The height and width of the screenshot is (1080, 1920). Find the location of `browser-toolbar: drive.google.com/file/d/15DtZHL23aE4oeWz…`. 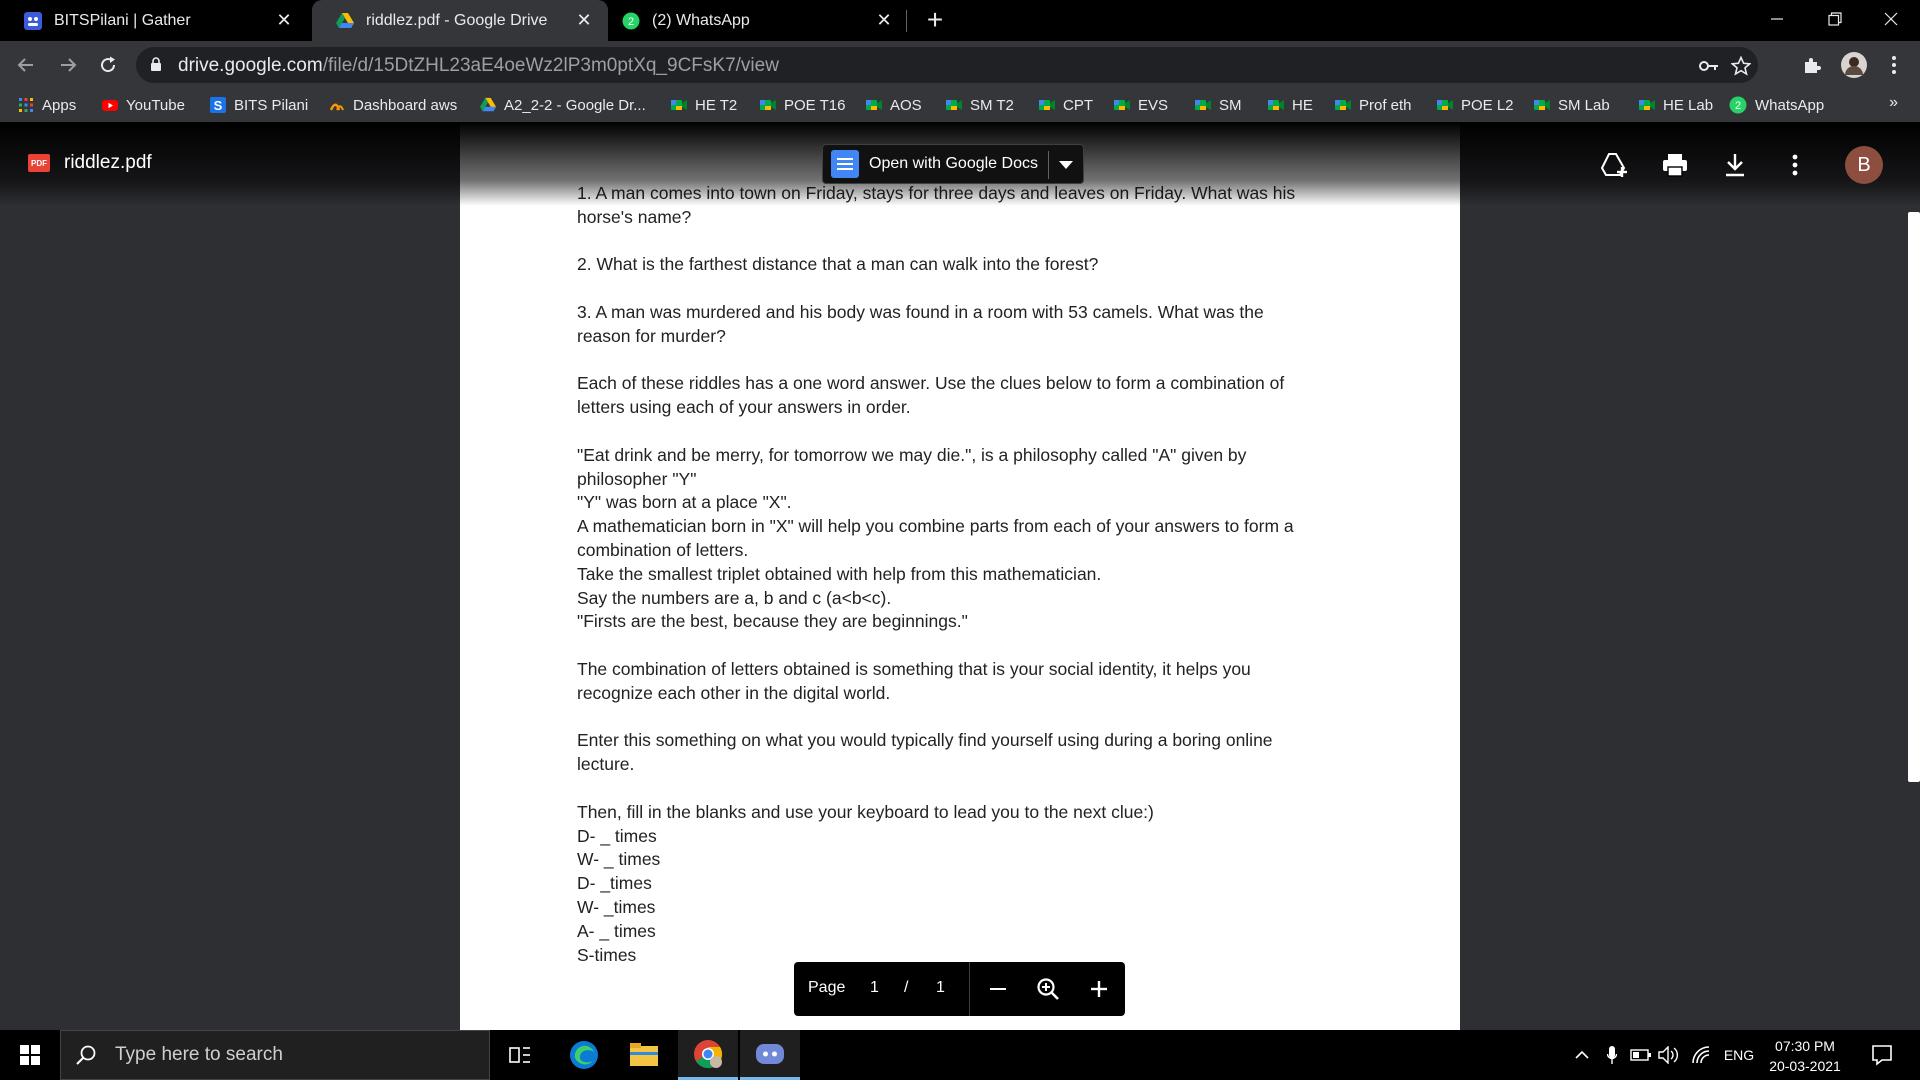

browser-toolbar: drive.google.com/file/d/15DtZHL23aE4oeWz… is located at coordinates (960, 64).